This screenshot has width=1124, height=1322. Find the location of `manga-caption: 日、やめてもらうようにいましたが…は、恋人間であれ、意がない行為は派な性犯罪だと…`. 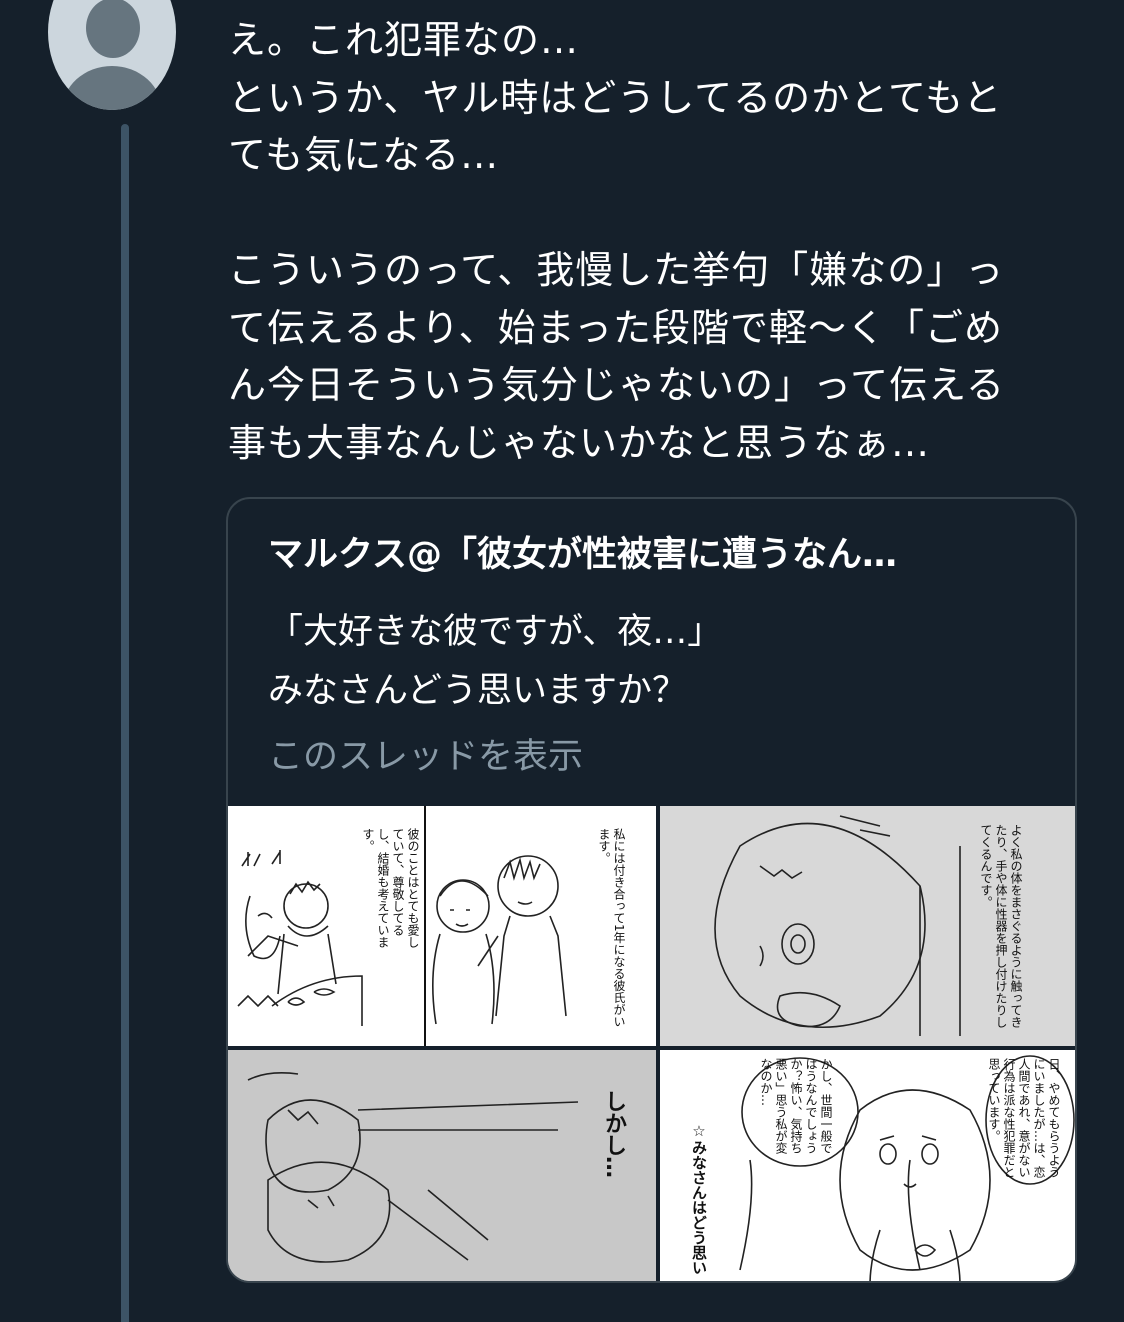

manga-caption: 日、やめてもらうようにいましたが…は、恋人間であれ、意がない行為は派な性犯罪だと… is located at coordinates (1024, 1118).